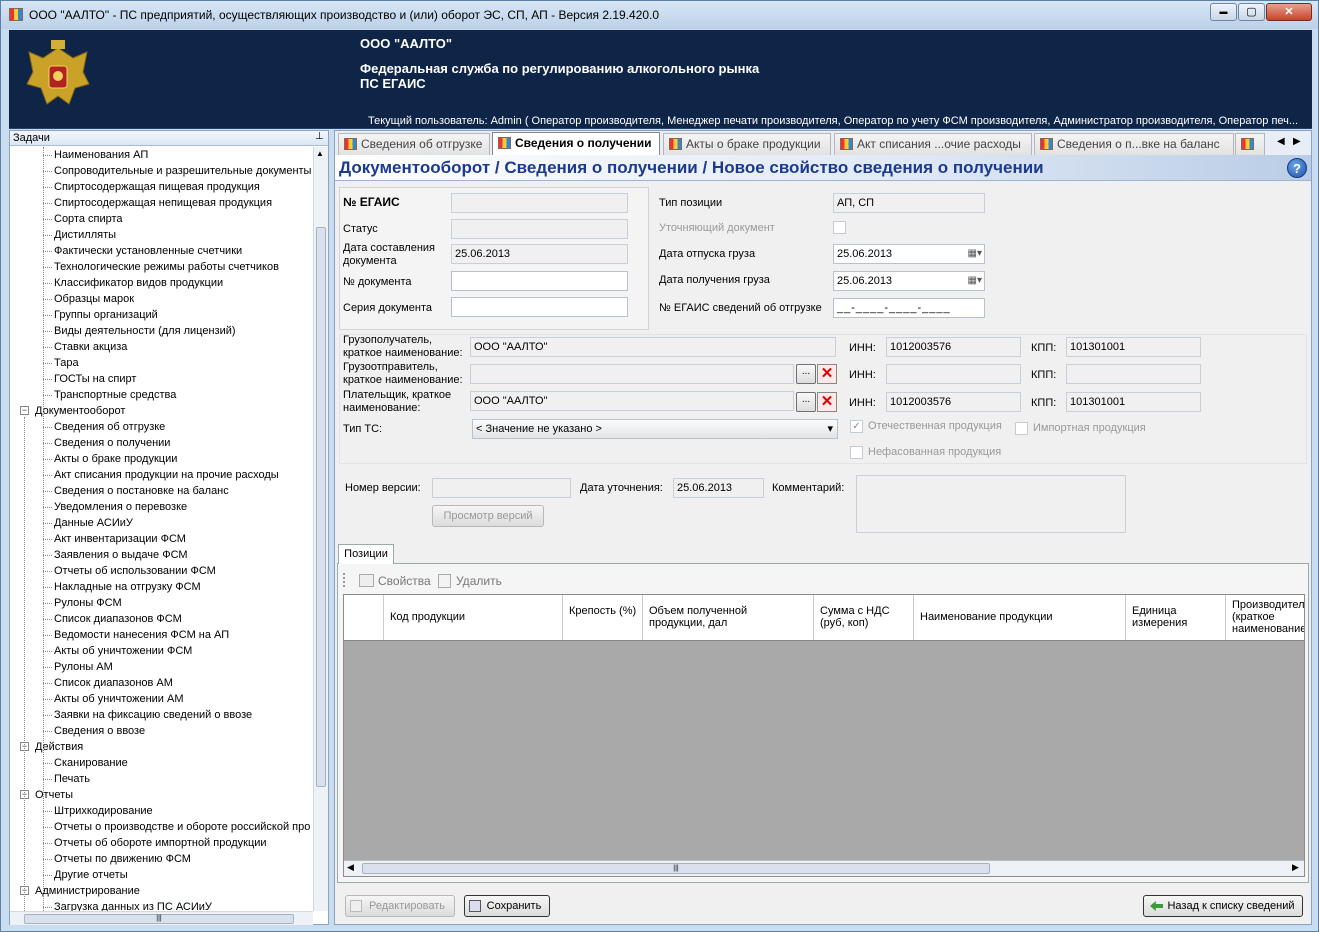  What do you see at coordinates (856, 426) in the screenshot?
I see `domestic-checkbox: ✓` at bounding box center [856, 426].